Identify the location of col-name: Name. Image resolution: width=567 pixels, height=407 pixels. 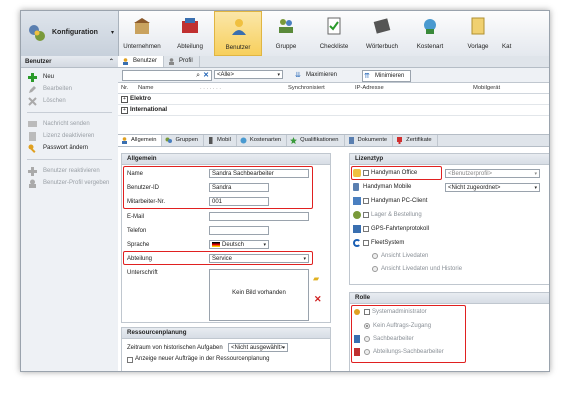
(145, 88).